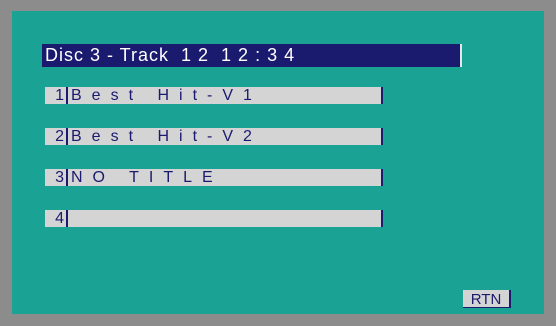 The width and height of the screenshot is (556, 326). Describe the element at coordinates (225, 218) in the screenshot. I see `track-title` at that location.